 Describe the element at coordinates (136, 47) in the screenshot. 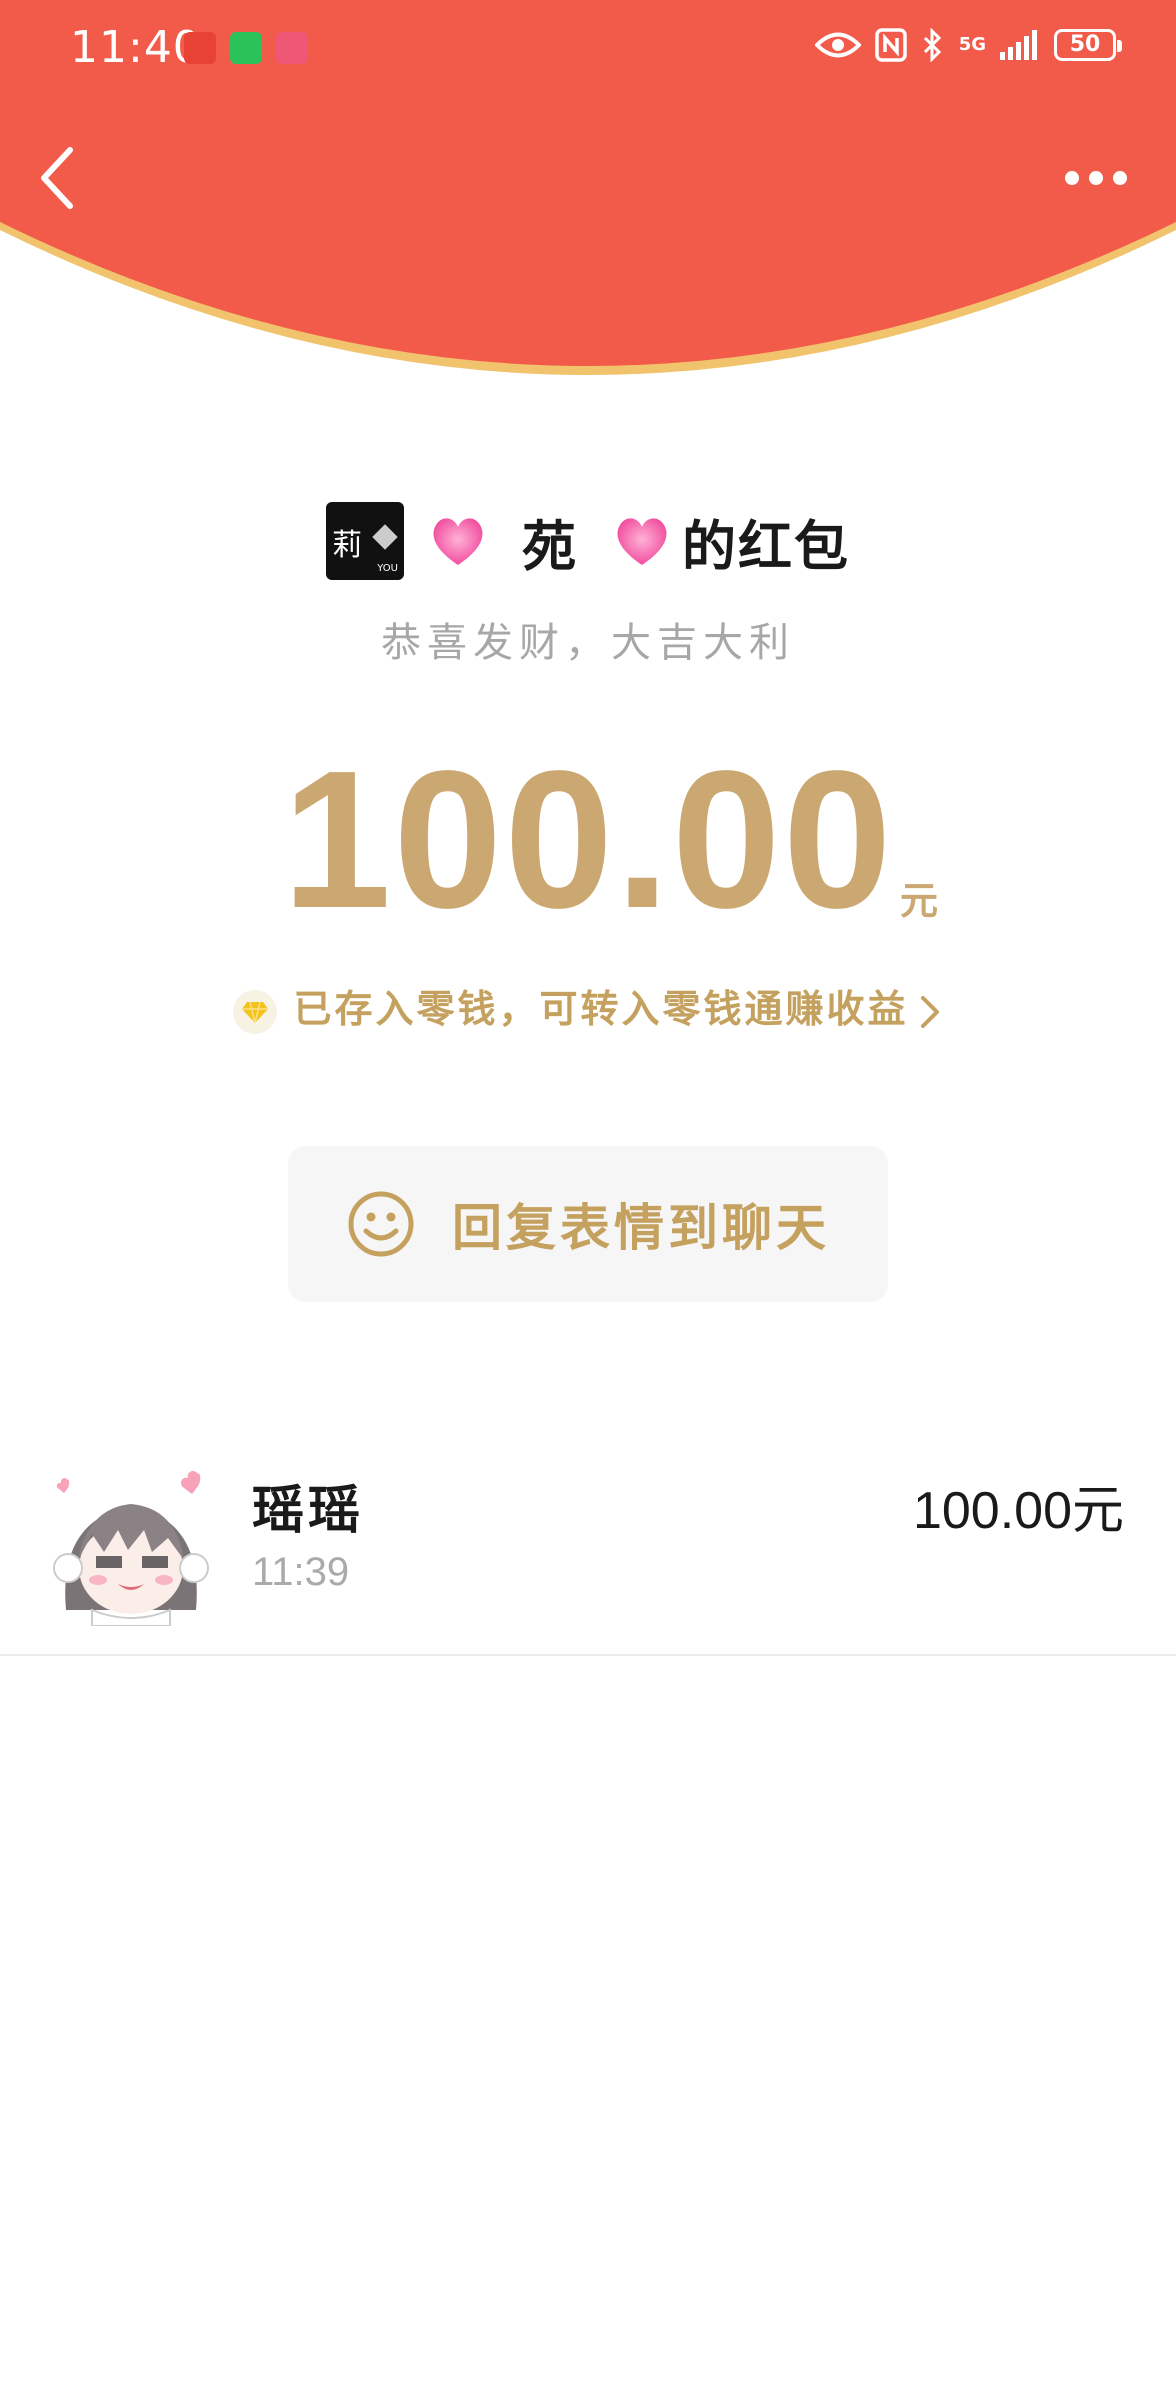

I see `status-time: 11:40` at that location.